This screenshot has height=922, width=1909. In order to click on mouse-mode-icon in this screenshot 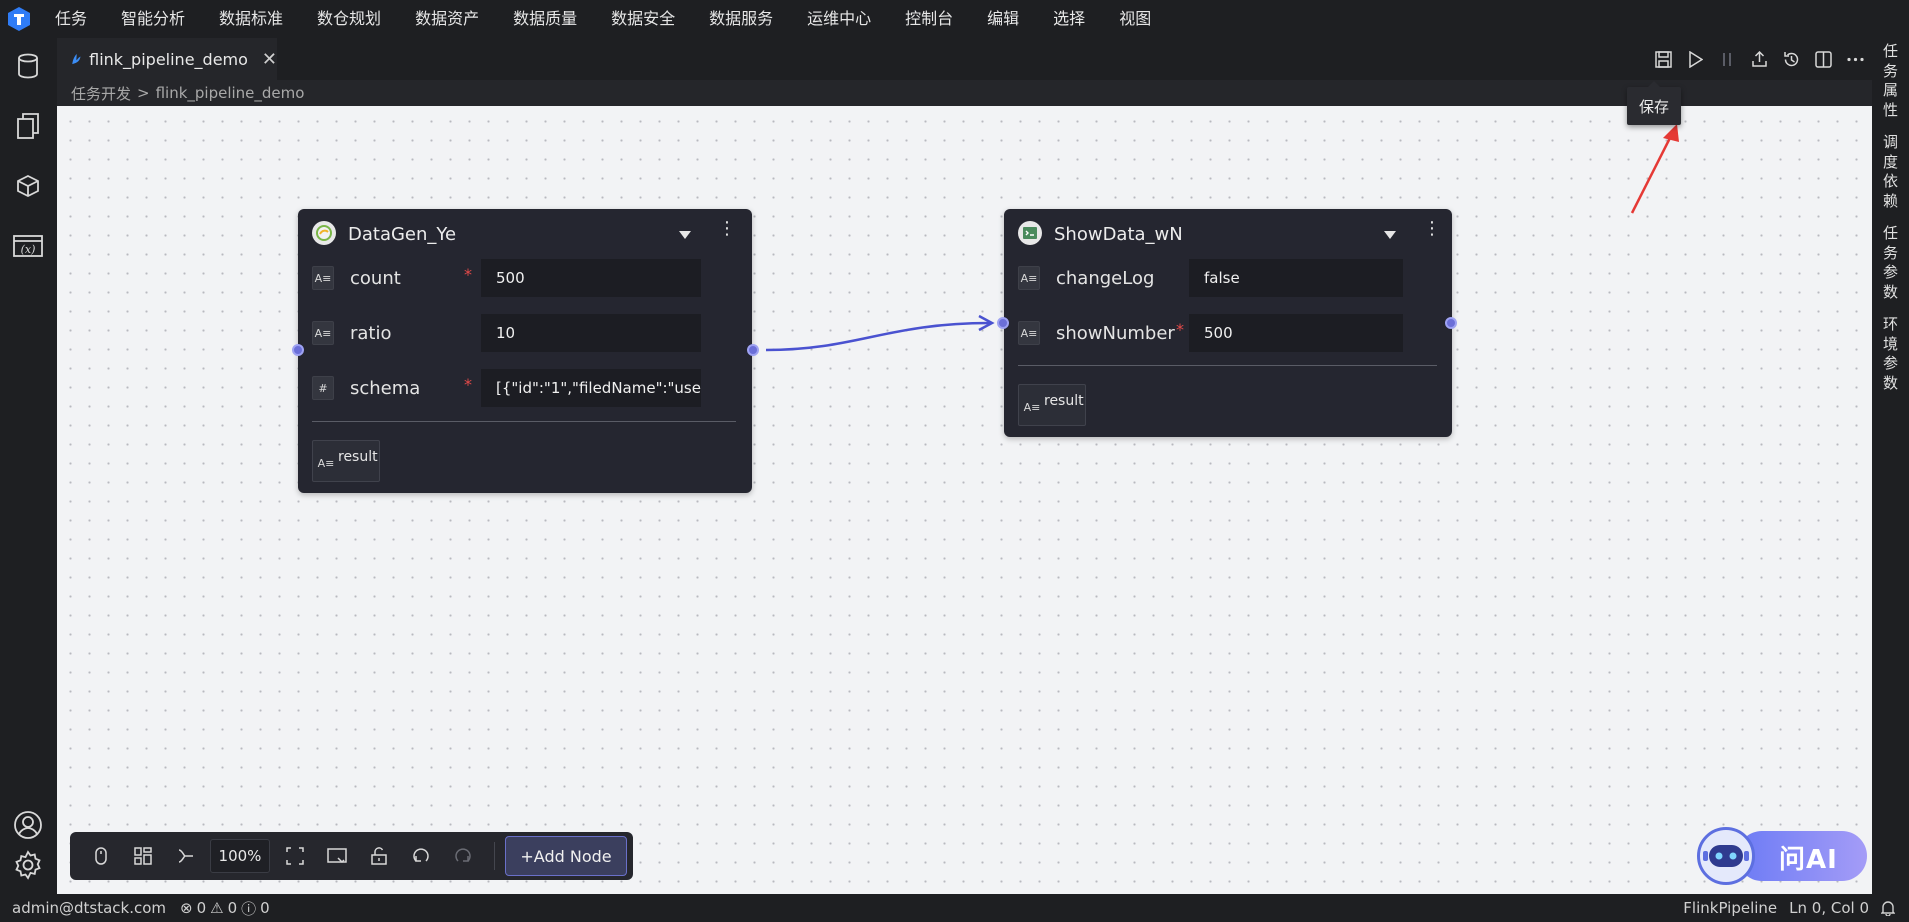, I will do `click(101, 856)`.